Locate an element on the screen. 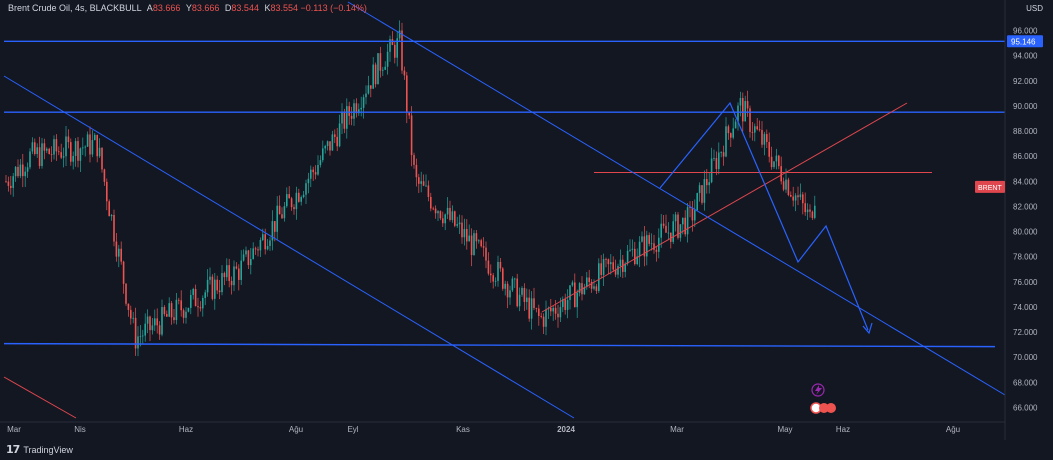 This screenshot has height=460, width=1053. interval-label: 4s is located at coordinates (80, 8).